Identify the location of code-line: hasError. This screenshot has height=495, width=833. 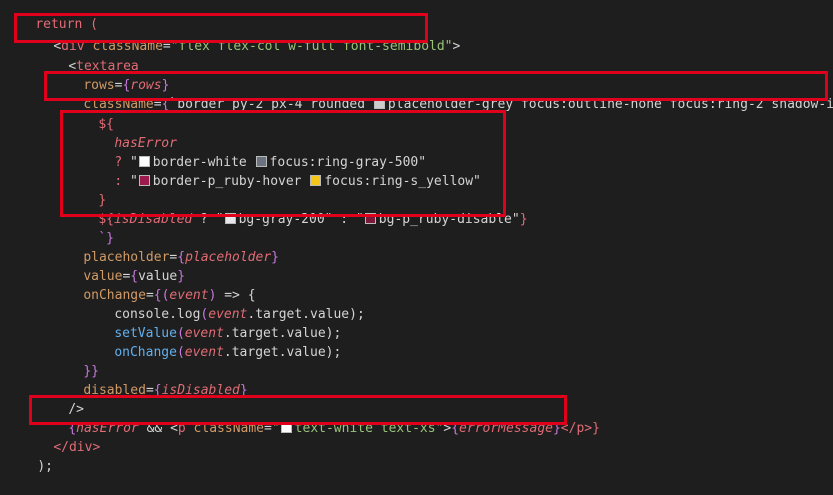
(130, 133).